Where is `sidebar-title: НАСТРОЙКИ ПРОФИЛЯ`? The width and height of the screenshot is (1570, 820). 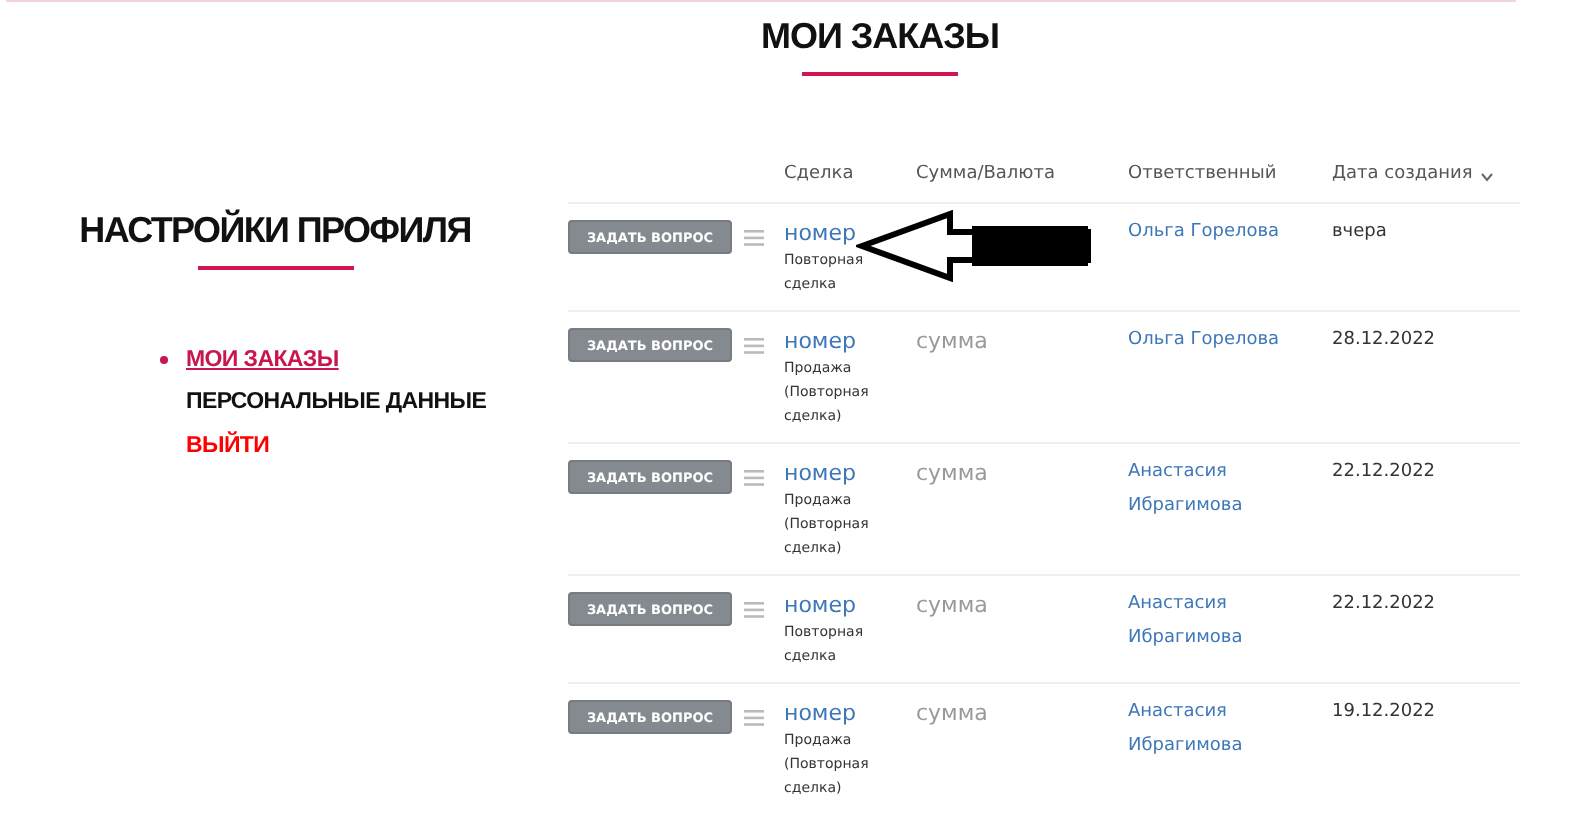 sidebar-title: НАСТРОЙКИ ПРОФИЛЯ is located at coordinates (275, 230).